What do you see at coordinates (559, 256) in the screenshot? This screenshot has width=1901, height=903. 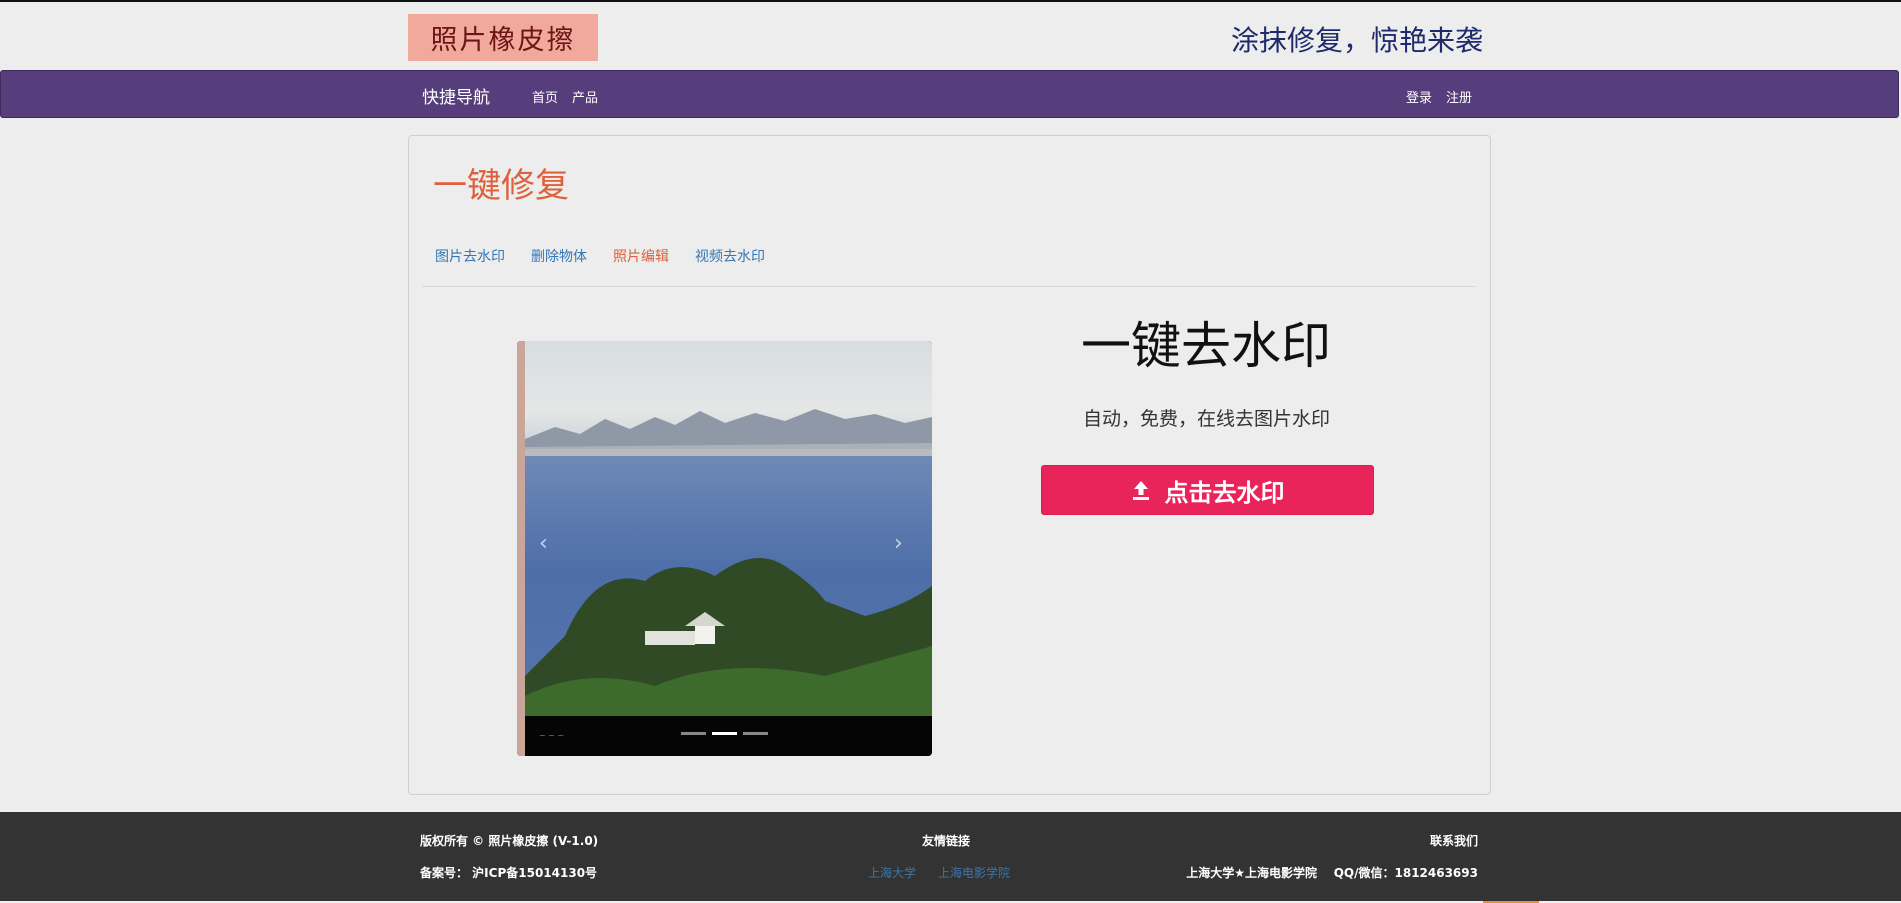 I see `tab-remove-object: 删除物体` at bounding box center [559, 256].